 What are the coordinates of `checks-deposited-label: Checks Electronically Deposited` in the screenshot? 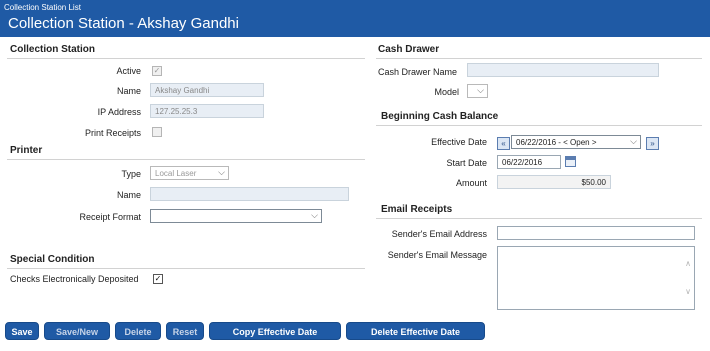 It's located at (74, 279).